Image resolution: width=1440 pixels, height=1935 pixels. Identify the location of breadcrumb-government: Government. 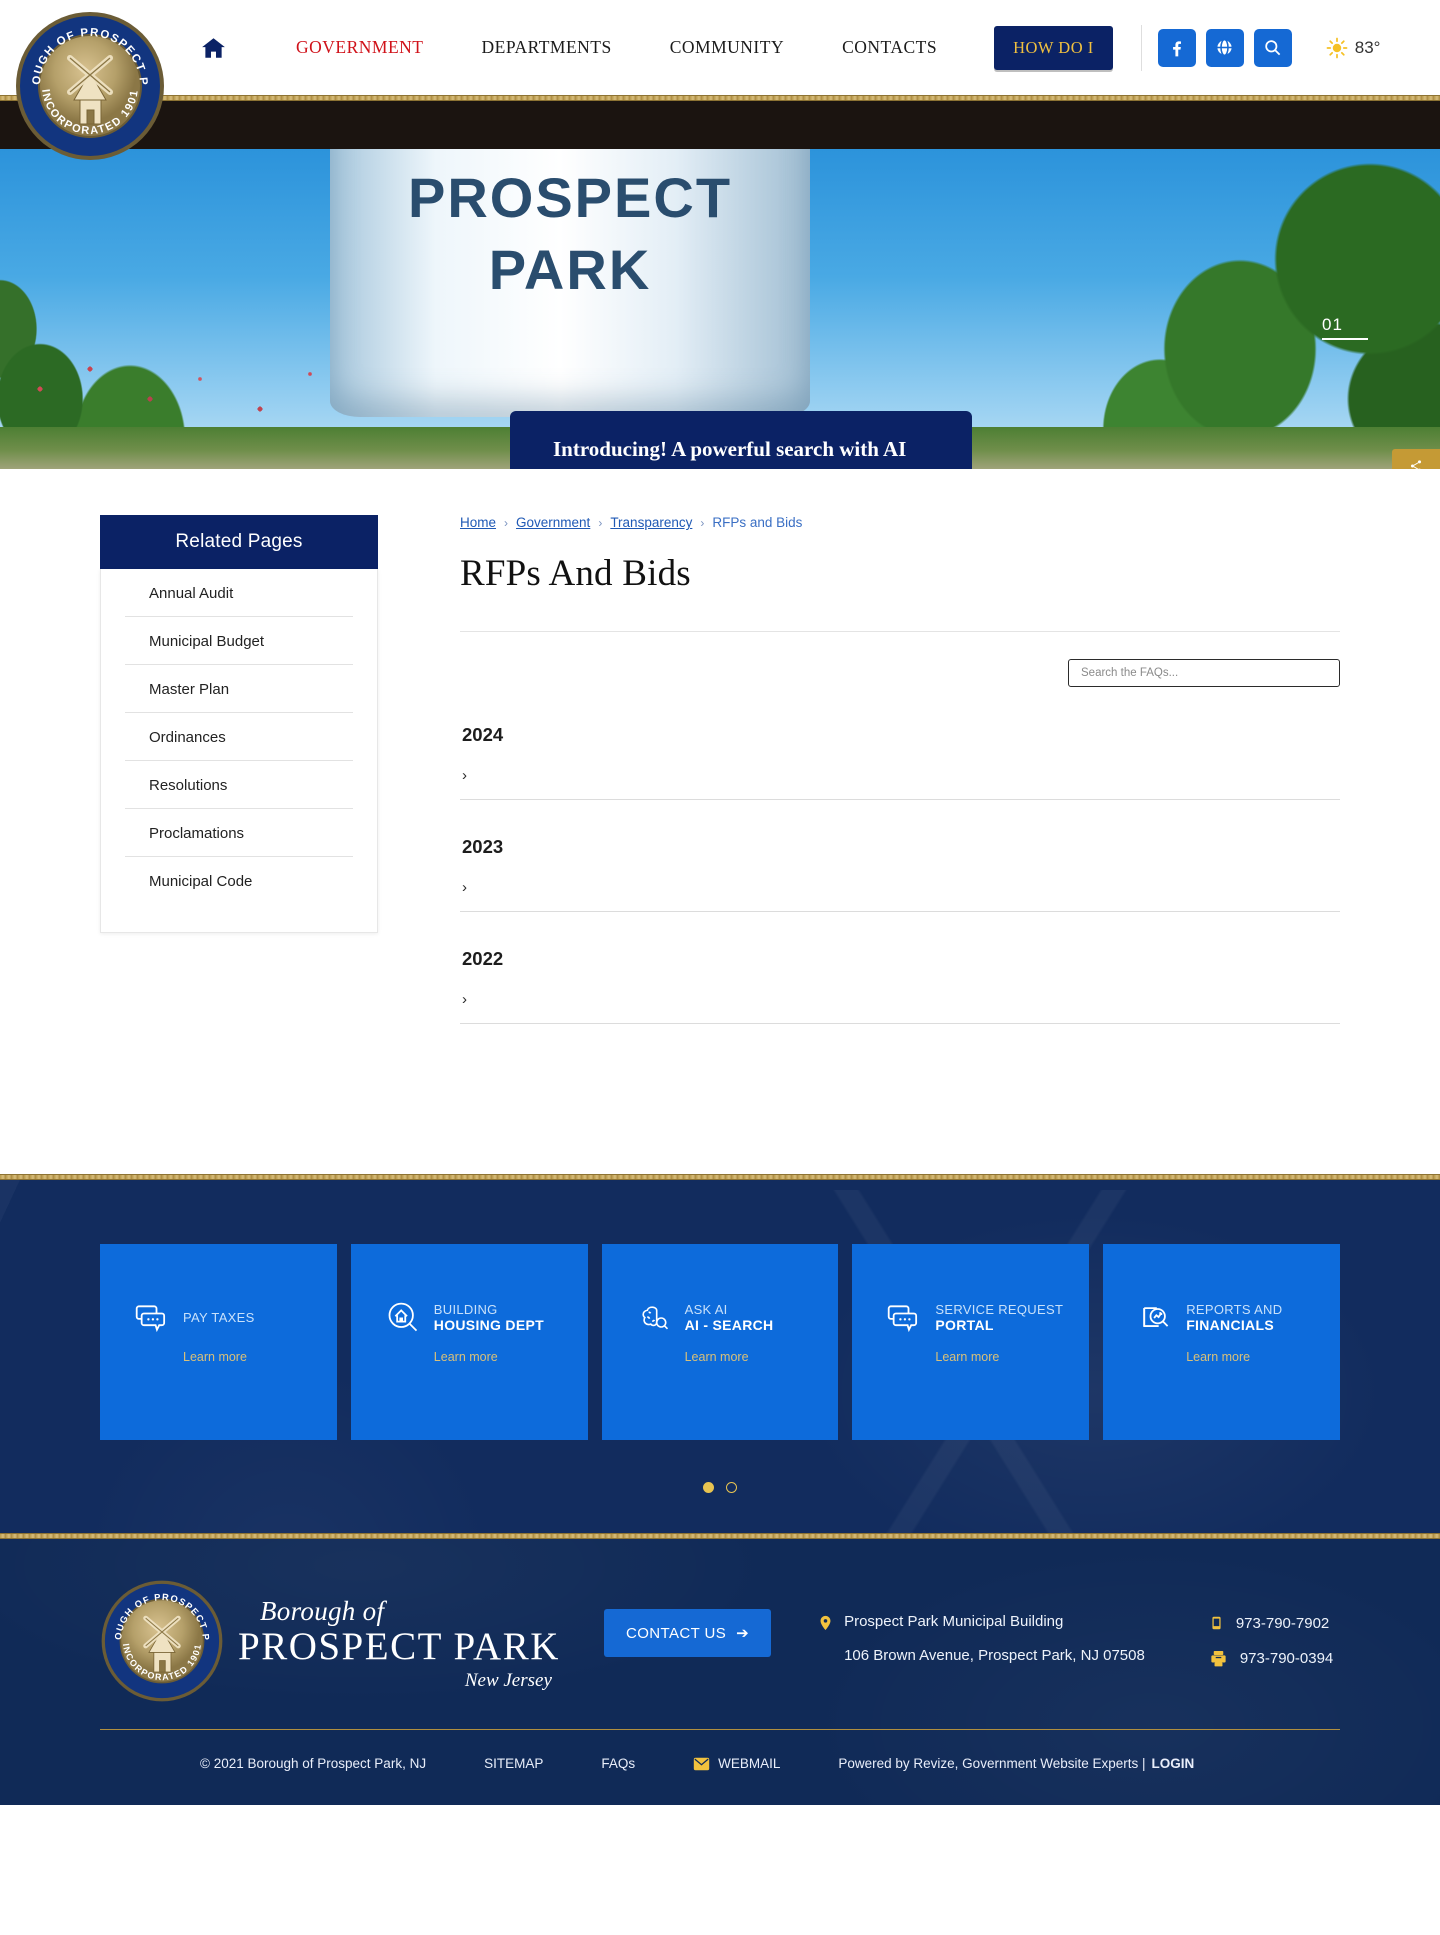
(553, 522).